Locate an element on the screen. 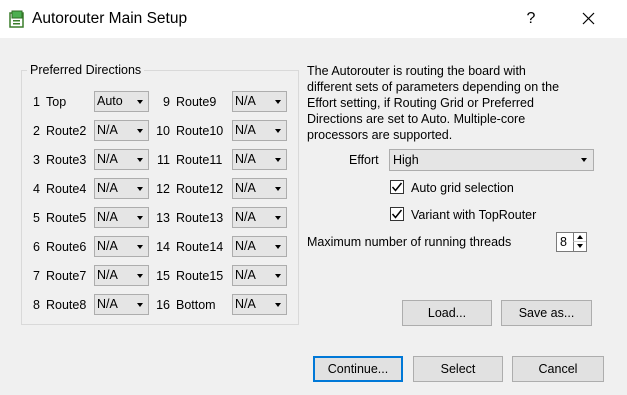 The image size is (627, 395). direction-select-route6: N/A is located at coordinates (121, 246).